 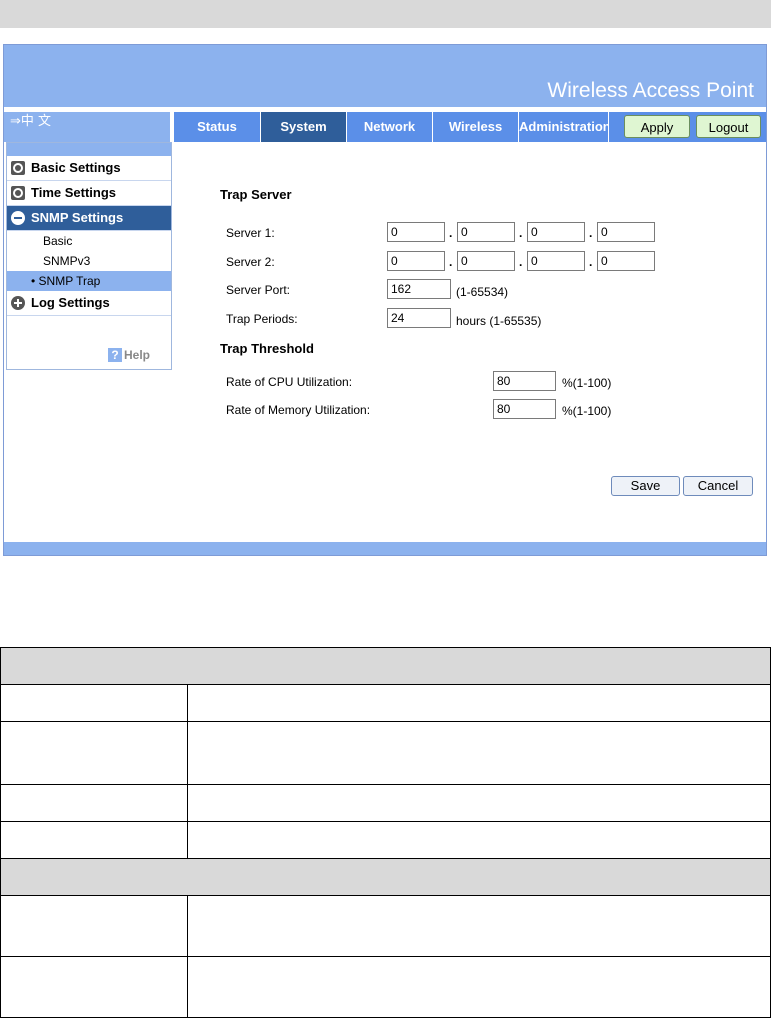 What do you see at coordinates (657, 126) in the screenshot?
I see `apply-button: Apply` at bounding box center [657, 126].